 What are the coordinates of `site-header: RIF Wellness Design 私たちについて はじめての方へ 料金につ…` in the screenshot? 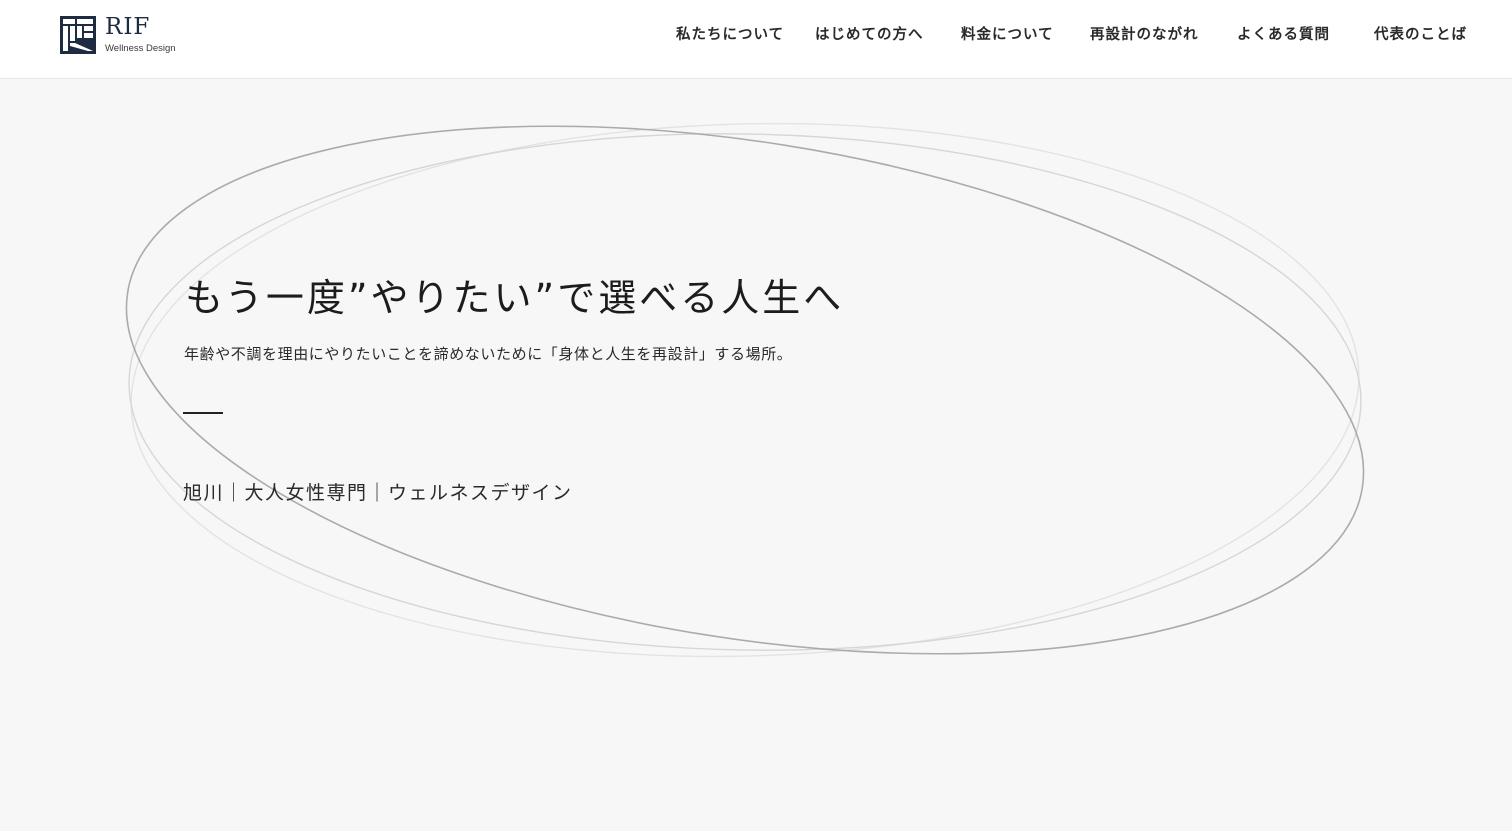 It's located at (756, 39).